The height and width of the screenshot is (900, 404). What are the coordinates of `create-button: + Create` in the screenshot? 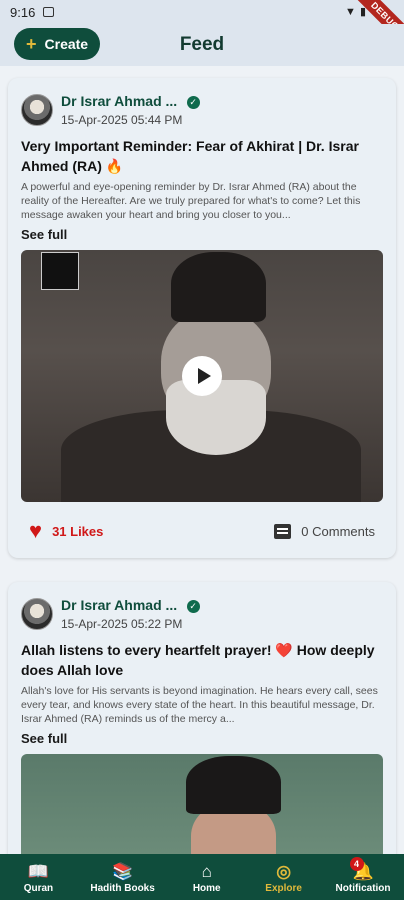 It's located at (57, 44).